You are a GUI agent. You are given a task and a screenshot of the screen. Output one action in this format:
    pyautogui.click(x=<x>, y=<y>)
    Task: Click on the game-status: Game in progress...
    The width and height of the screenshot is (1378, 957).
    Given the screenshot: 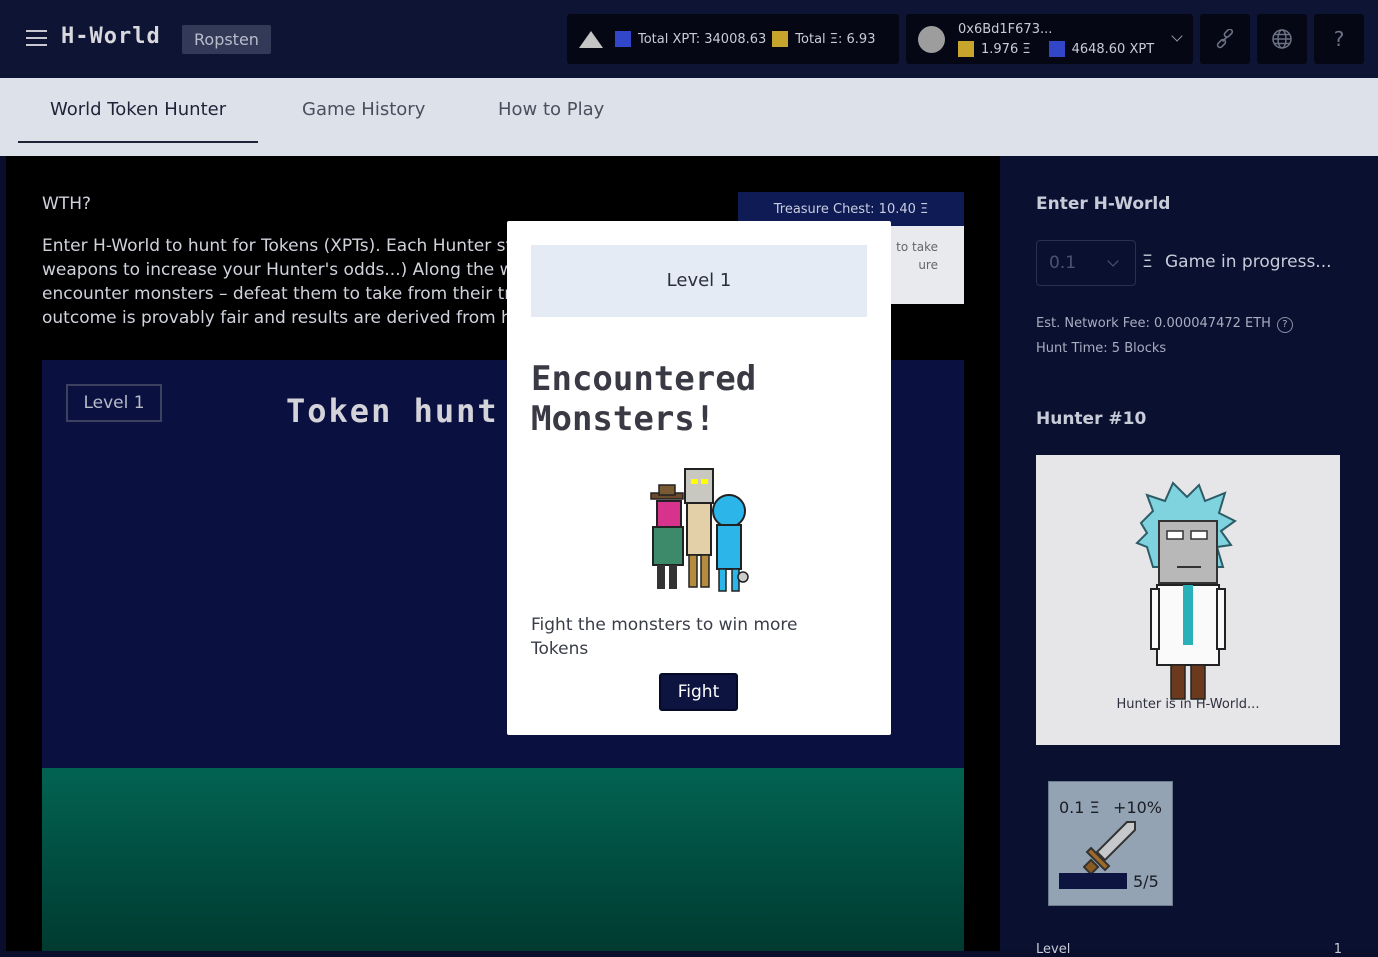 What is the action you would take?
    pyautogui.click(x=1248, y=262)
    